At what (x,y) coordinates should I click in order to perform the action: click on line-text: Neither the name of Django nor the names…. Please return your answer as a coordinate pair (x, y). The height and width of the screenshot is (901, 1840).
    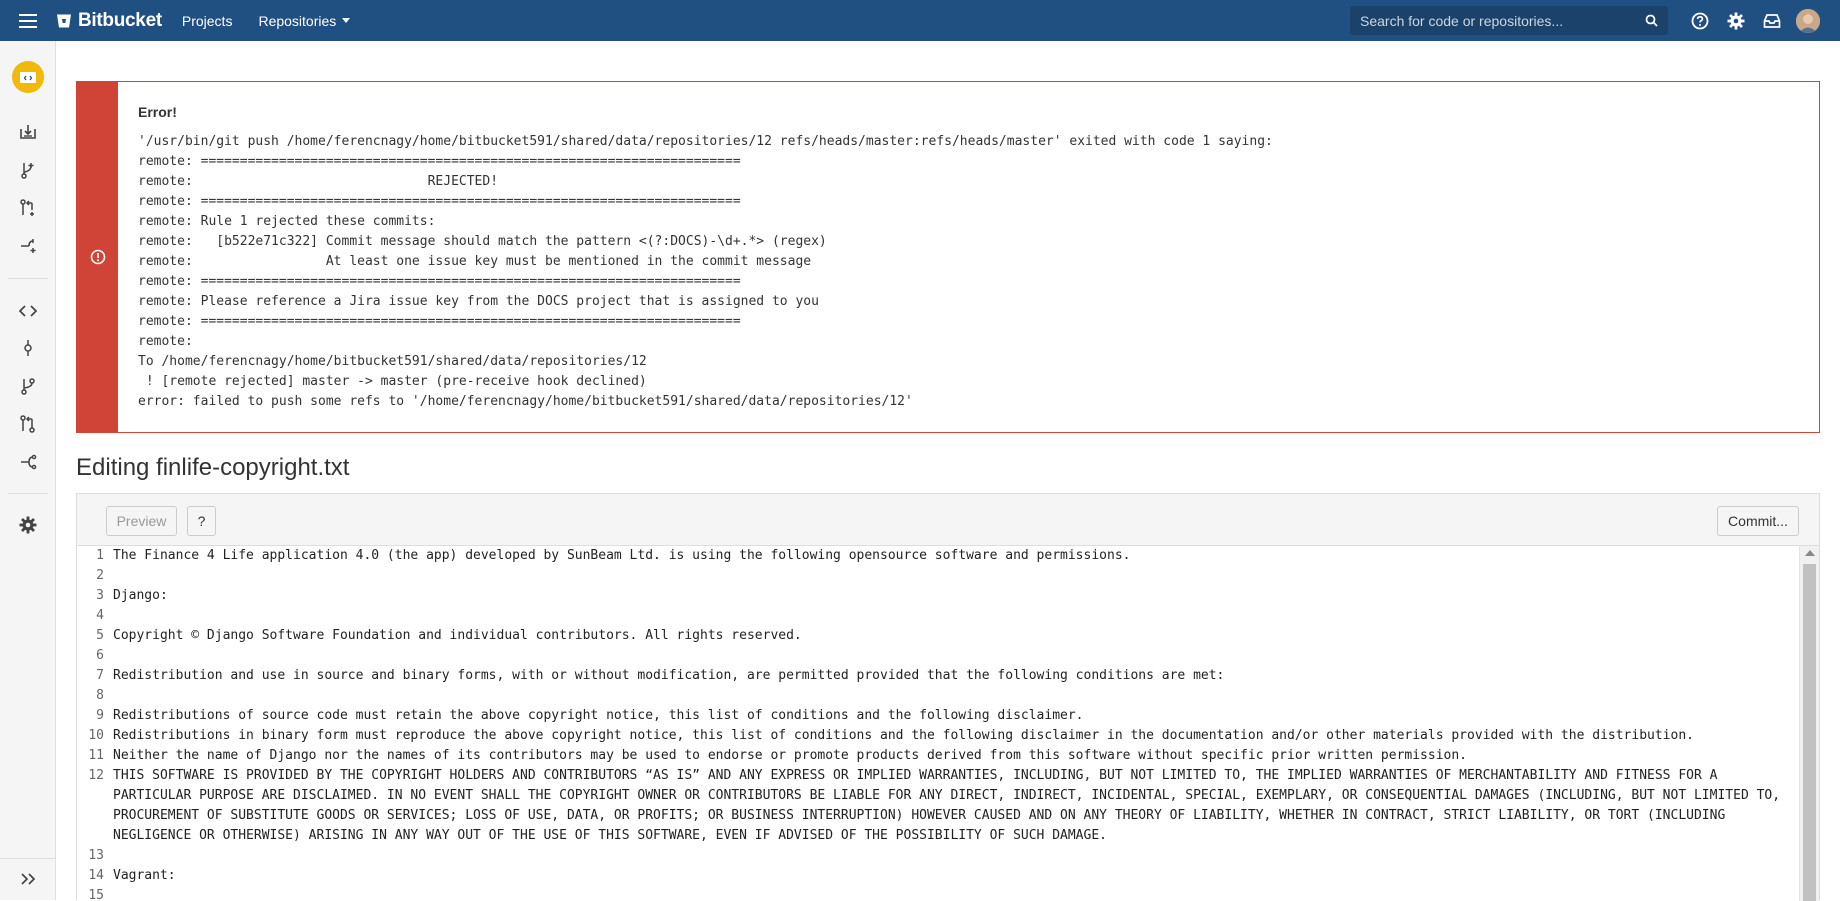
    Looking at the image, I should click on (956, 756).